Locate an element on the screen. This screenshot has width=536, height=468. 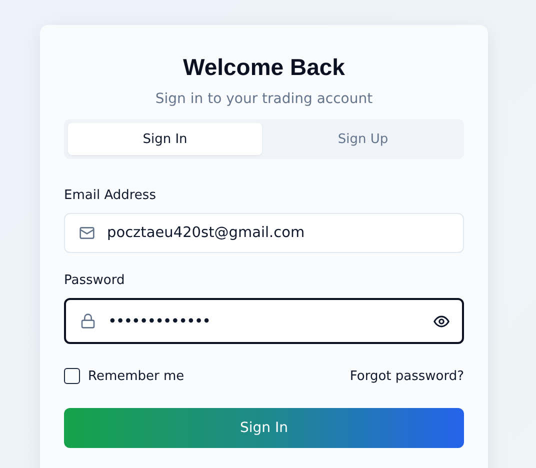
remember-checkbox is located at coordinates (72, 376).